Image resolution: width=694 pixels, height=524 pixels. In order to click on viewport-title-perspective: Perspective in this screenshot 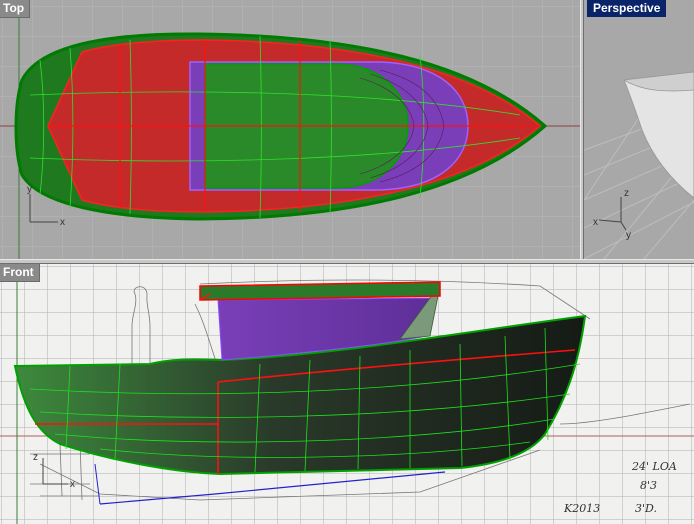, I will do `click(627, 8)`.